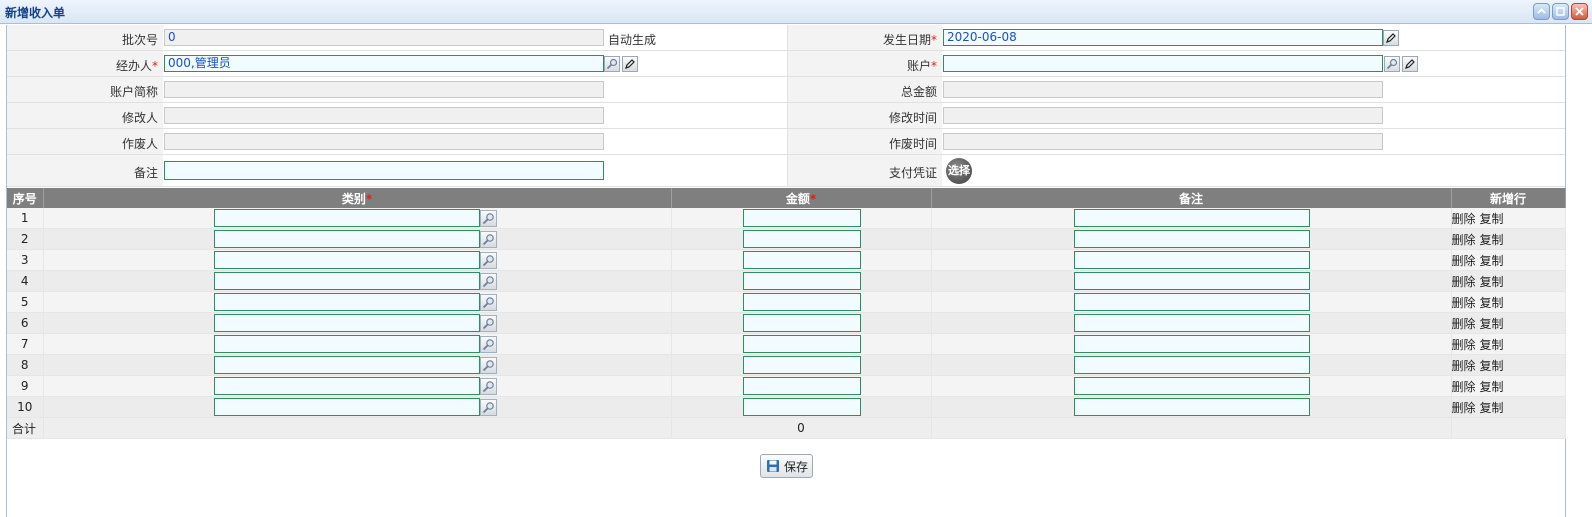 The width and height of the screenshot is (1592, 517). I want to click on account-edit-button, so click(1410, 64).